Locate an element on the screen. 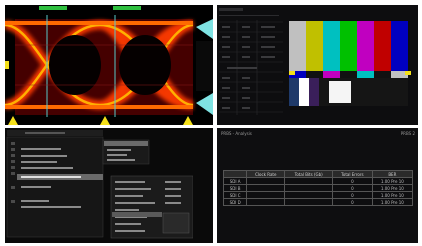 This screenshot has height=246, width=422. prbs-corner-label: PRBS 2 is located at coordinates (407, 133).